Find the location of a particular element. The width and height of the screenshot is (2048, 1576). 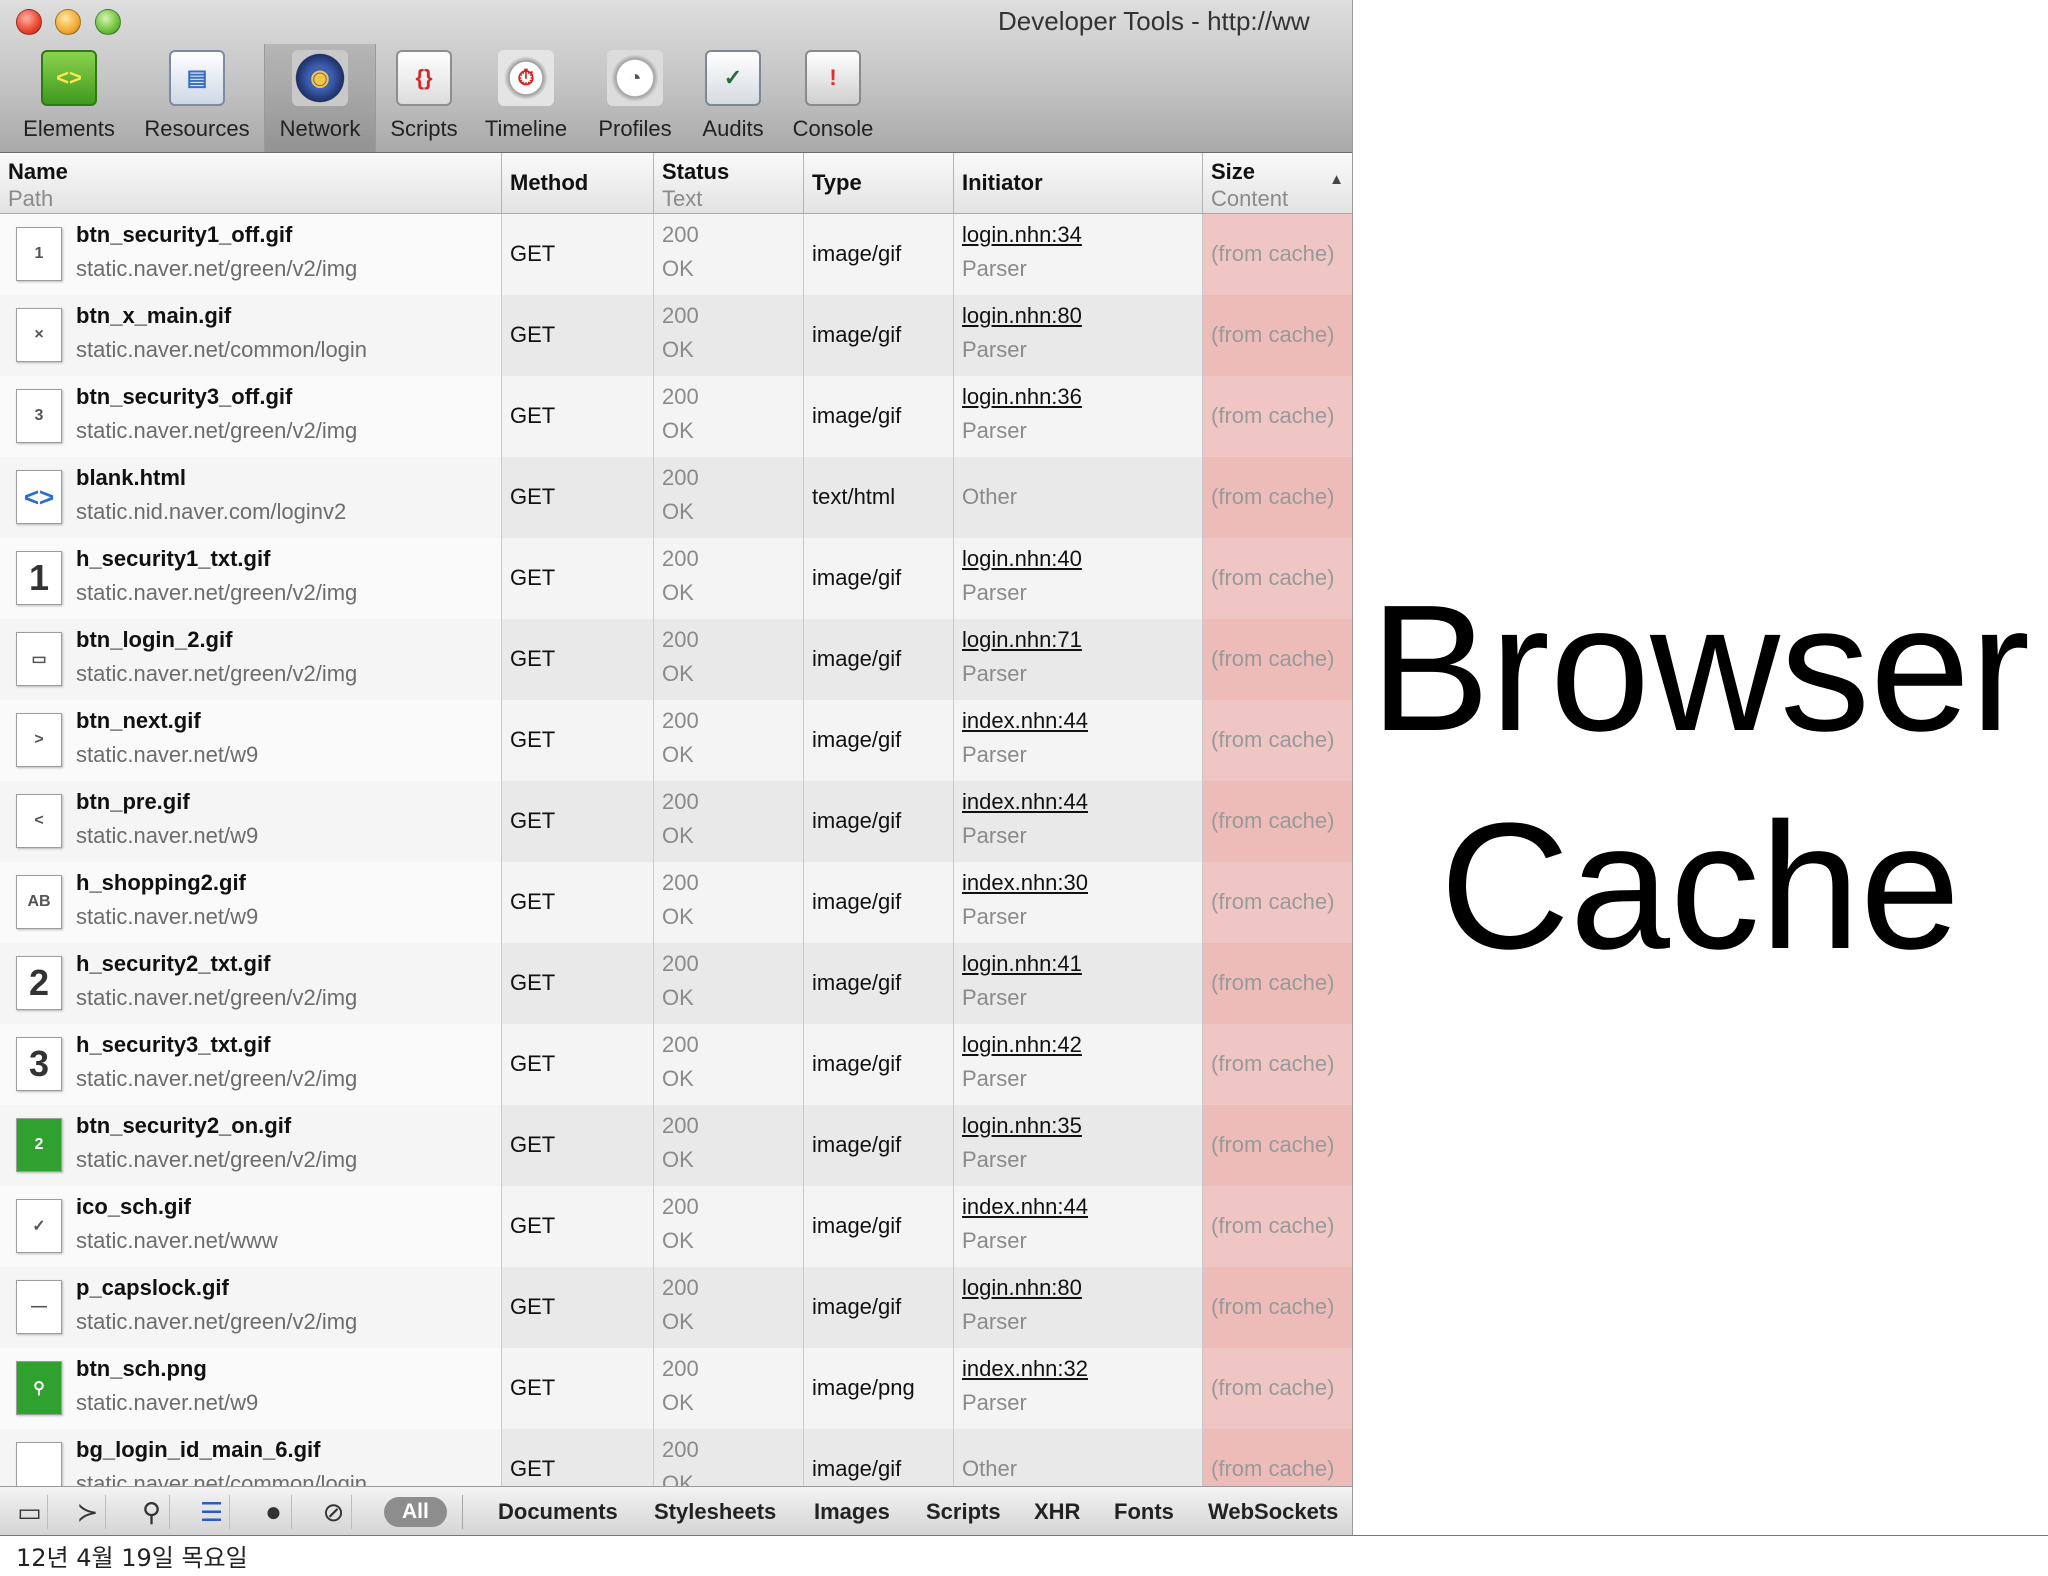

resource-path: static.naver.net/green/v2/img is located at coordinates (217, 430).